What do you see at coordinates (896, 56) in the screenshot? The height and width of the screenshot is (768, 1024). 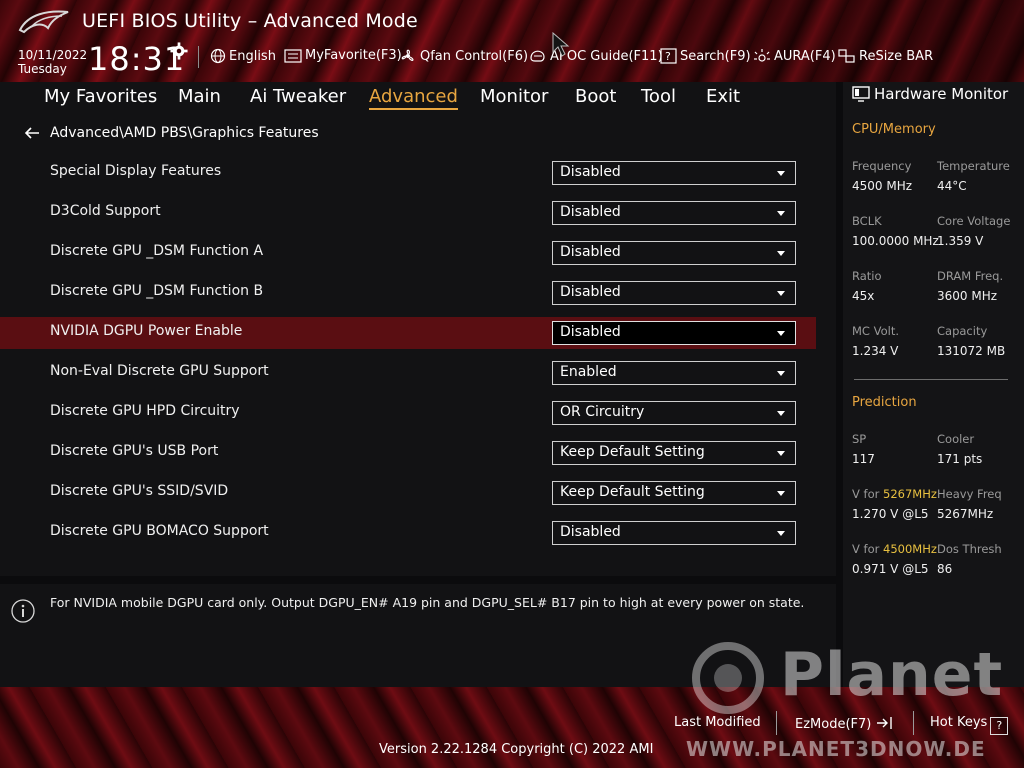 I see `resize-bar-label: ReSize BAR` at bounding box center [896, 56].